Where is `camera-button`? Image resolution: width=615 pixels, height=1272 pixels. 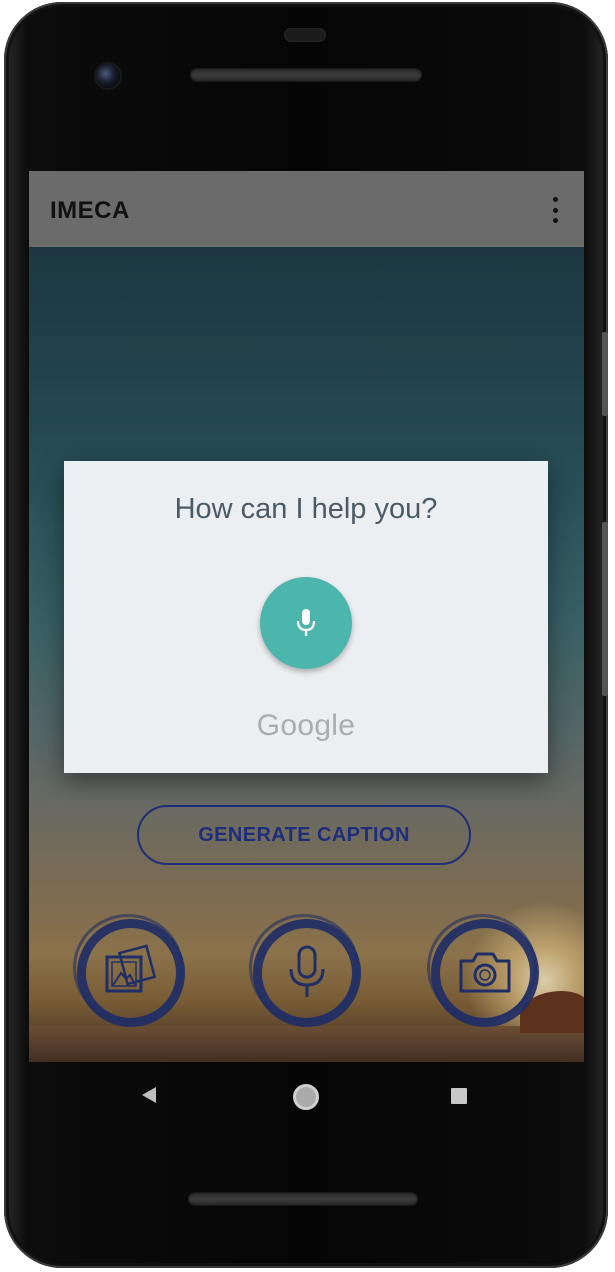
camera-button is located at coordinates (483, 970).